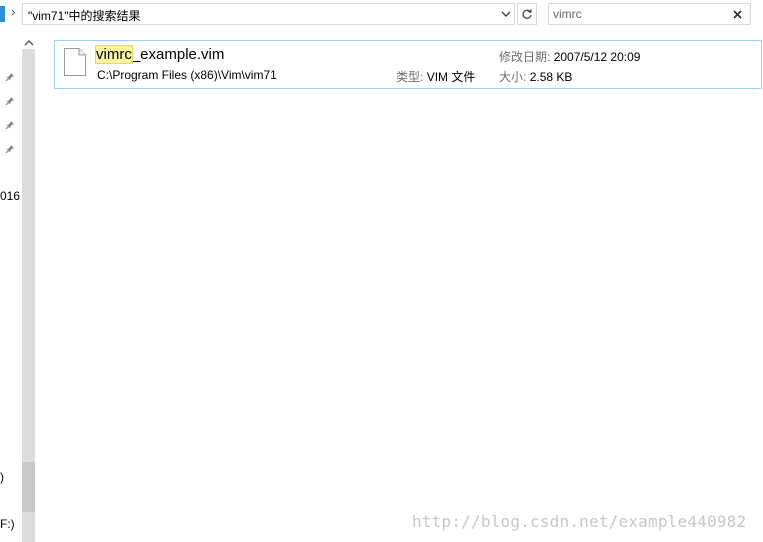  I want to click on file-size-value: 2.58 KB, so click(551, 77).